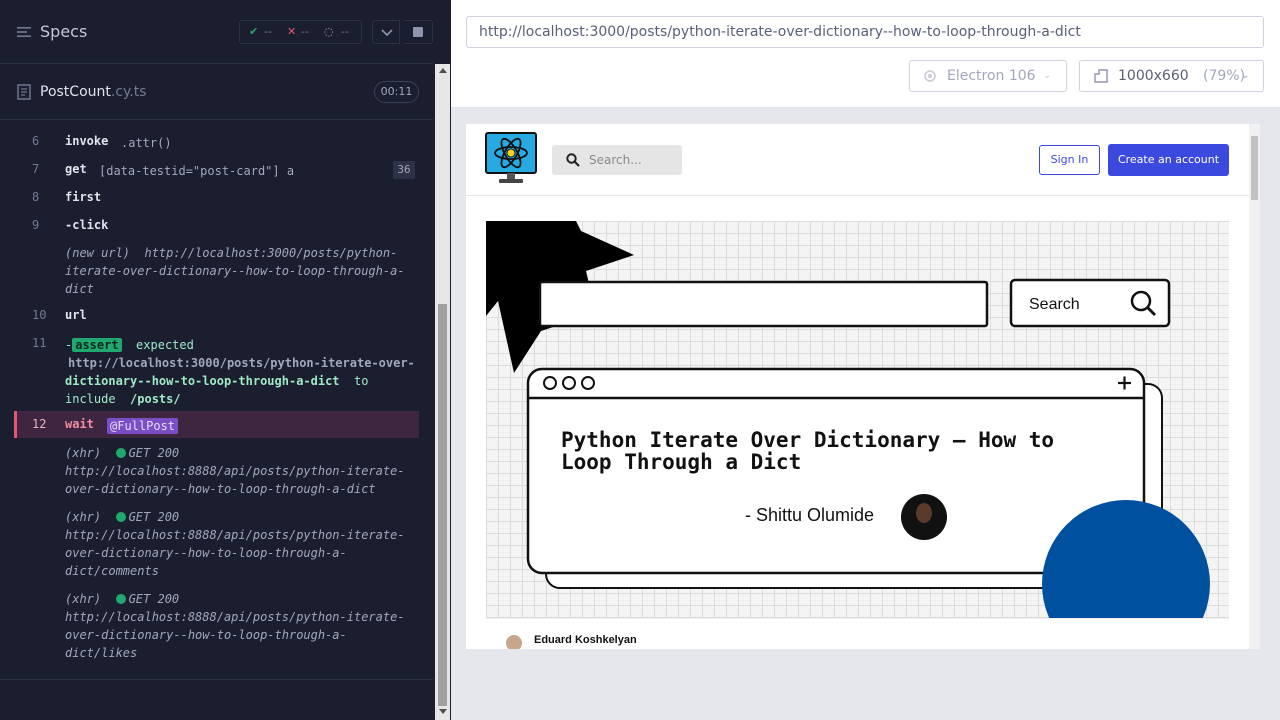  What do you see at coordinates (39, 424) in the screenshot?
I see `command-number: 12` at bounding box center [39, 424].